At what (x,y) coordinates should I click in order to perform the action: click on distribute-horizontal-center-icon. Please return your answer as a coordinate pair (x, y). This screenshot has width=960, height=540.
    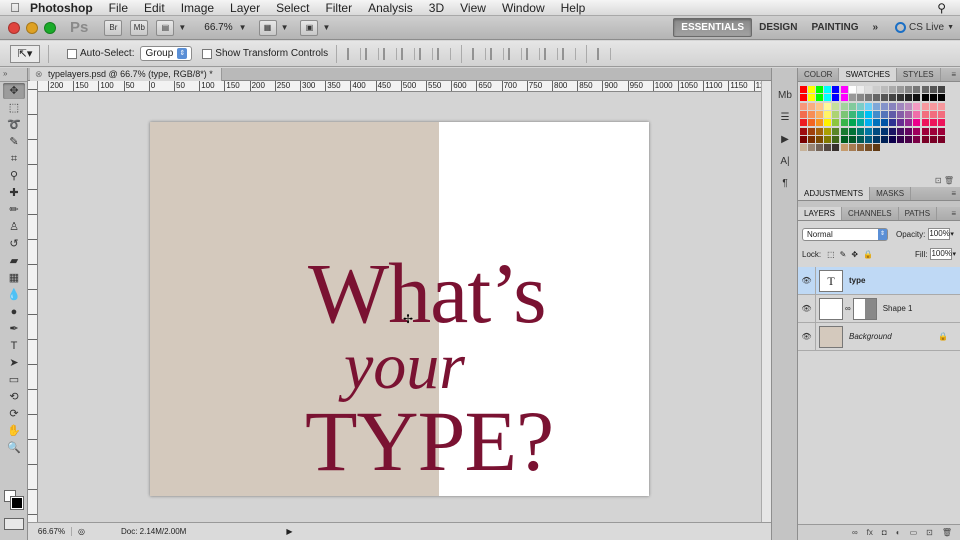
    Looking at the image, I should click on (551, 53).